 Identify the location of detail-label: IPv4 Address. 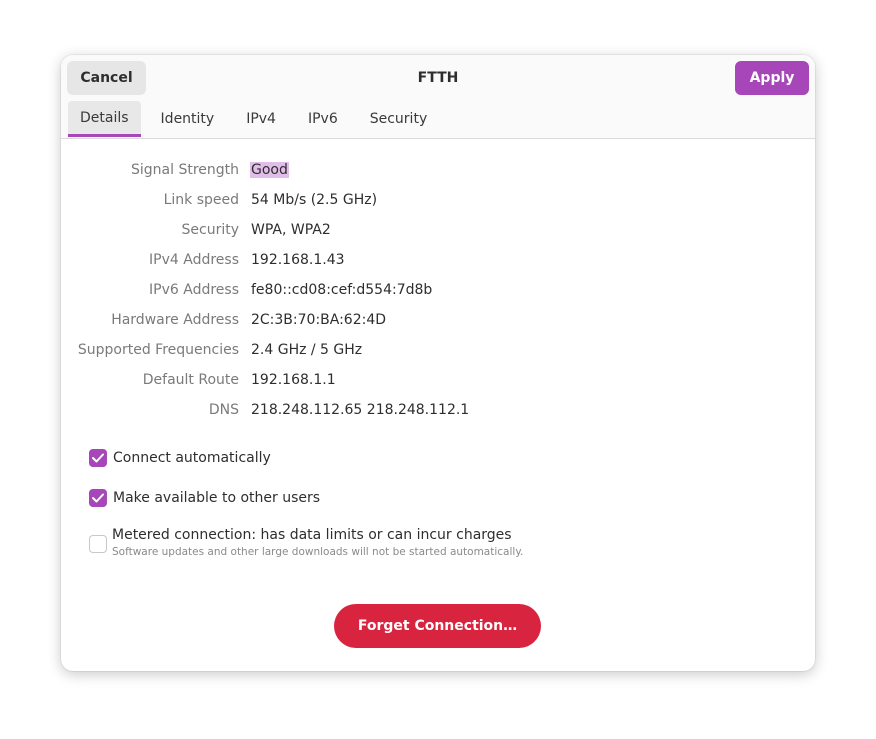
(194, 260).